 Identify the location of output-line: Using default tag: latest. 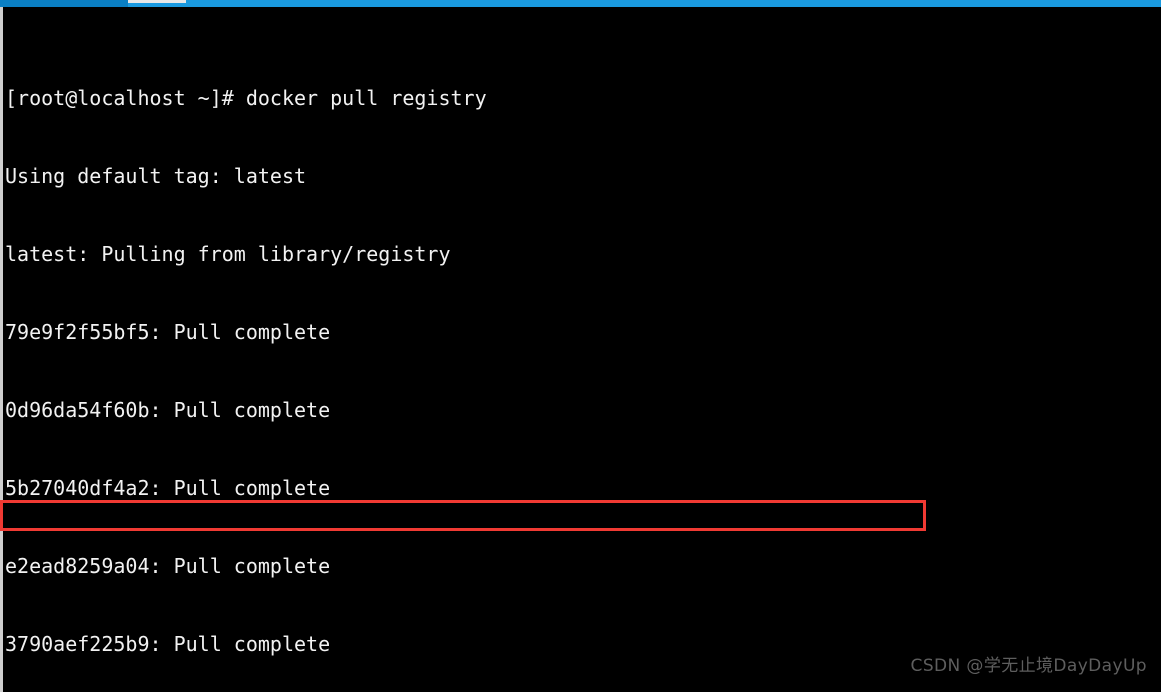
(156, 176).